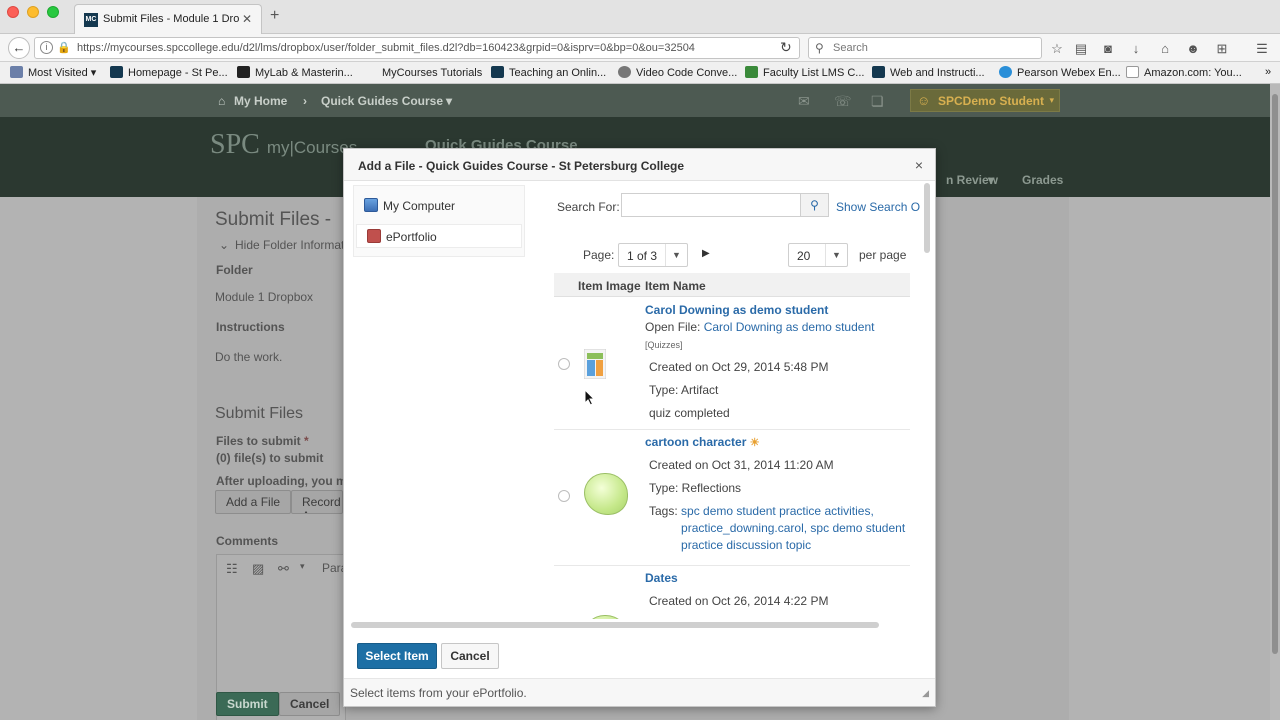 The width and height of the screenshot is (1280, 720). I want to click on info-icon: i, so click(46, 47).